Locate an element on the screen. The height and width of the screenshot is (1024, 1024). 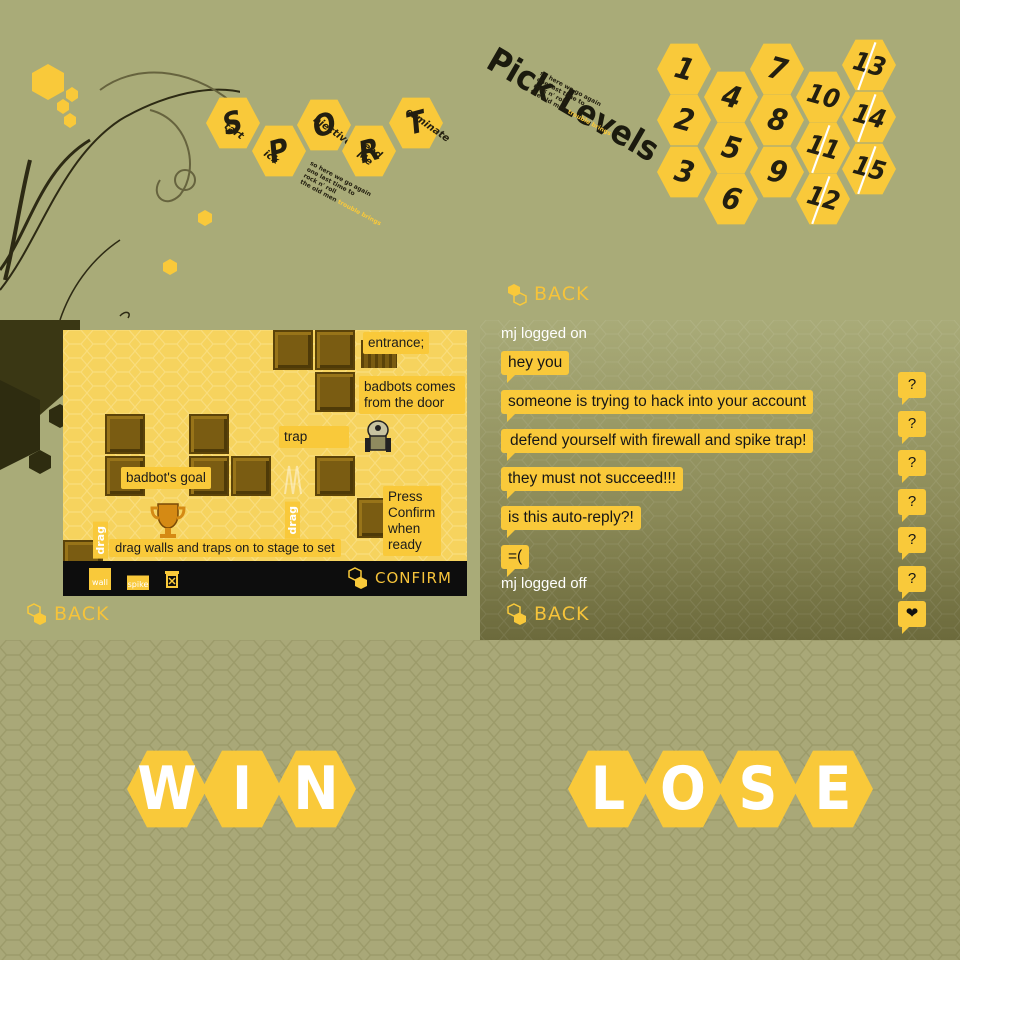
chat-message: hey you is located at coordinates (535, 367).